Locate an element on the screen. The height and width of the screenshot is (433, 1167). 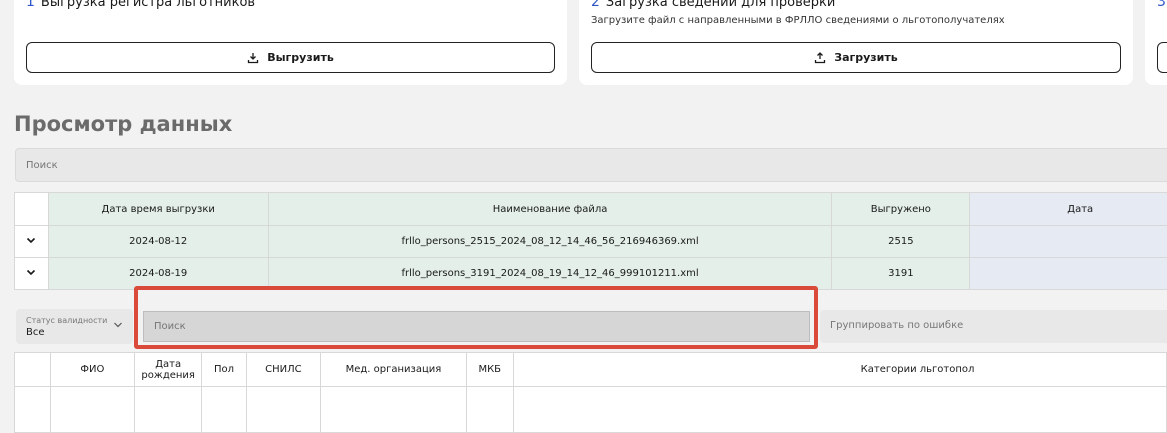
validity-status-value: Все is located at coordinates (35, 332).